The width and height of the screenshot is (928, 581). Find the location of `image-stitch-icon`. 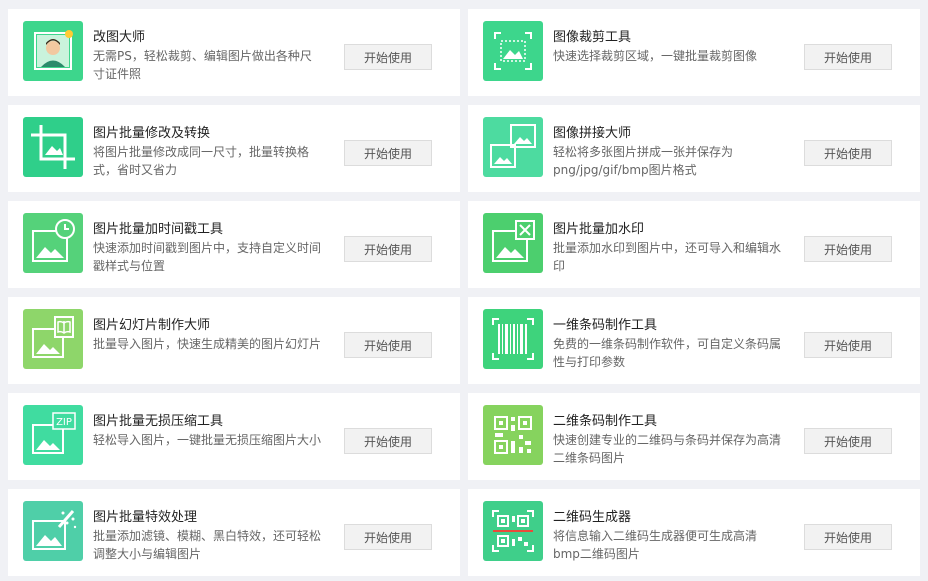

image-stitch-icon is located at coordinates (513, 147).